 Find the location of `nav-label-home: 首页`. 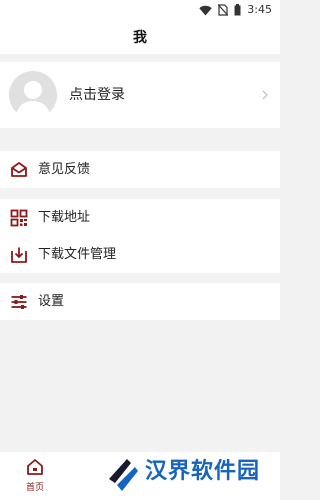

nav-label-home: 首页 is located at coordinates (34, 488).